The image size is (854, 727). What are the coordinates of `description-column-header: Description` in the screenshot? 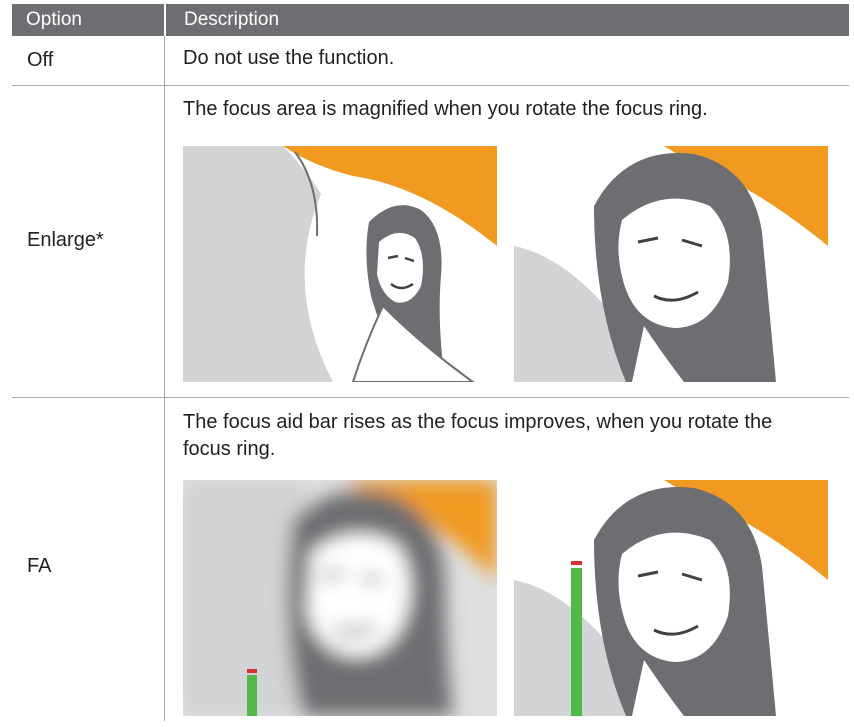 It's located at (507, 20).